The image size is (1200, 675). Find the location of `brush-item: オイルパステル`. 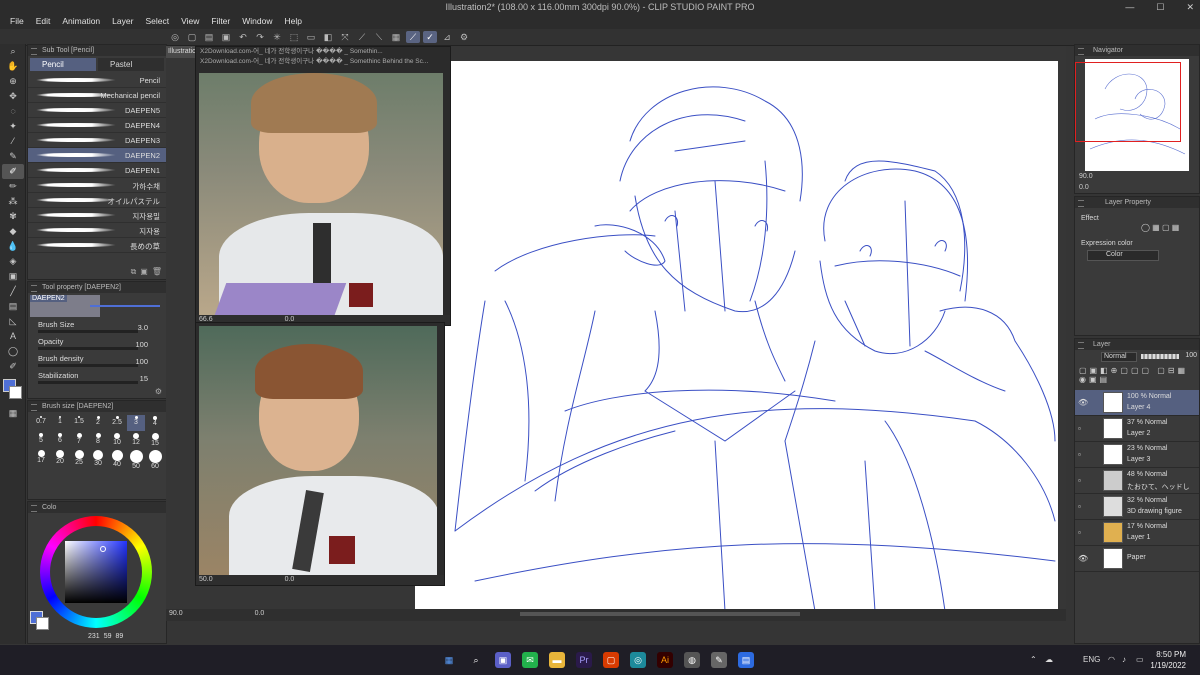

brush-item: オイルパステル is located at coordinates (97, 200).